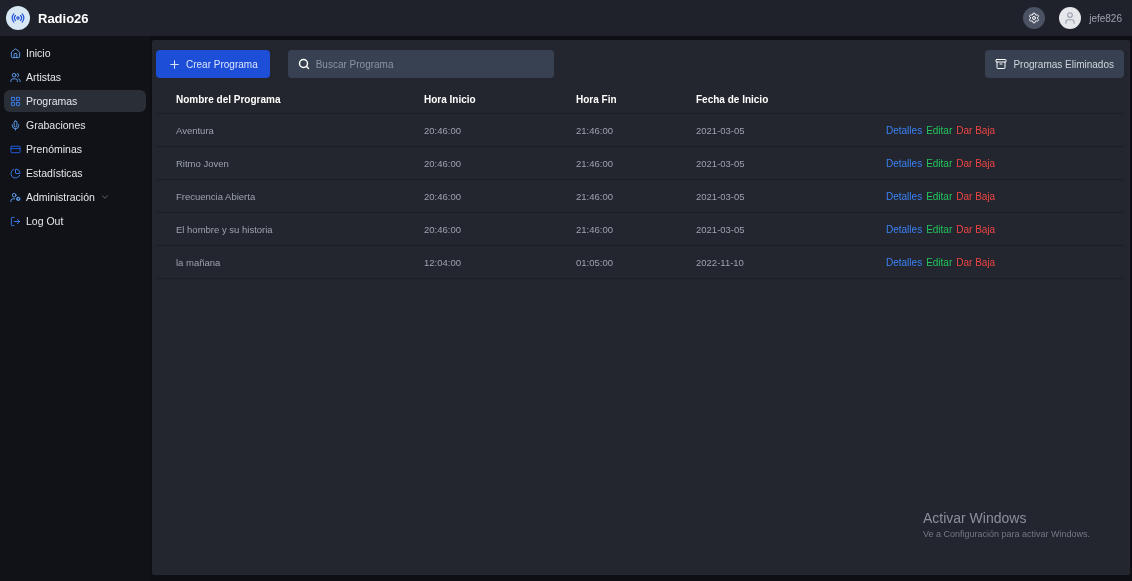 The image size is (1132, 581). What do you see at coordinates (203, 163) in the screenshot?
I see `table-cell-text: Ritmo Joven` at bounding box center [203, 163].